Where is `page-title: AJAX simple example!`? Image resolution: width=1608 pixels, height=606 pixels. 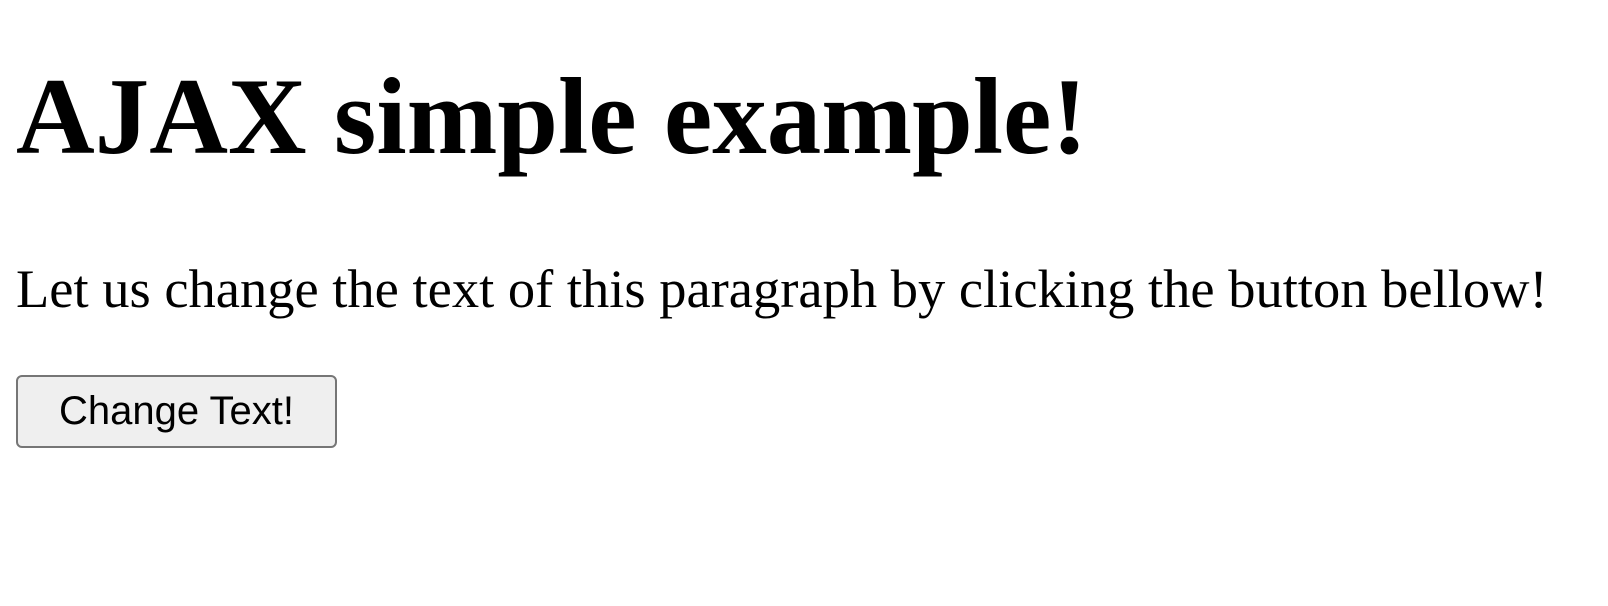
page-title: AJAX simple example! is located at coordinates (552, 116).